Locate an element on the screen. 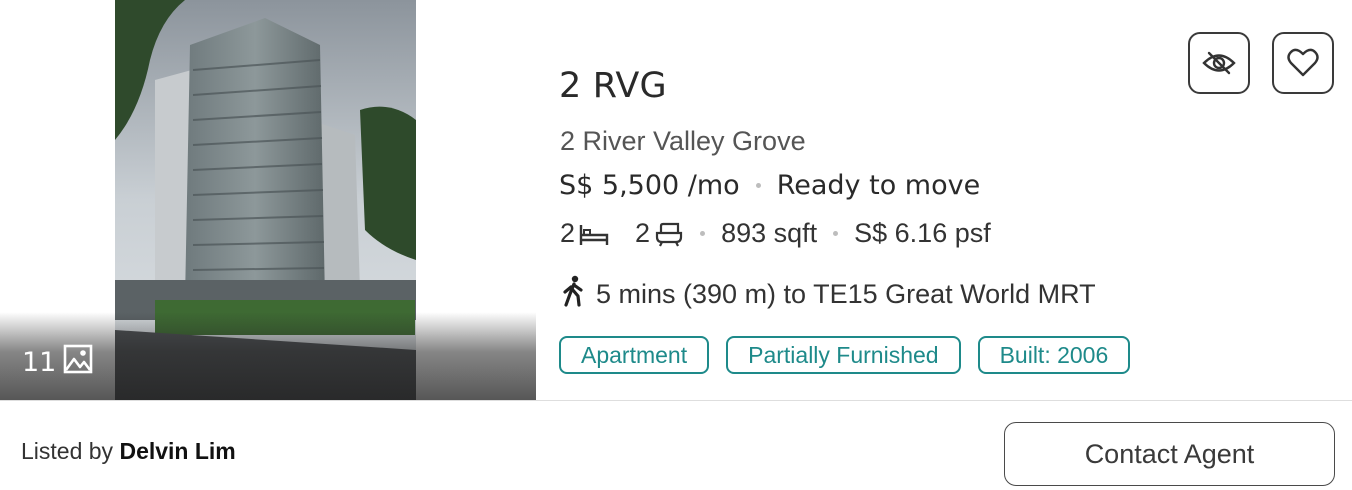  availability-status: Ready to move is located at coordinates (878, 185).